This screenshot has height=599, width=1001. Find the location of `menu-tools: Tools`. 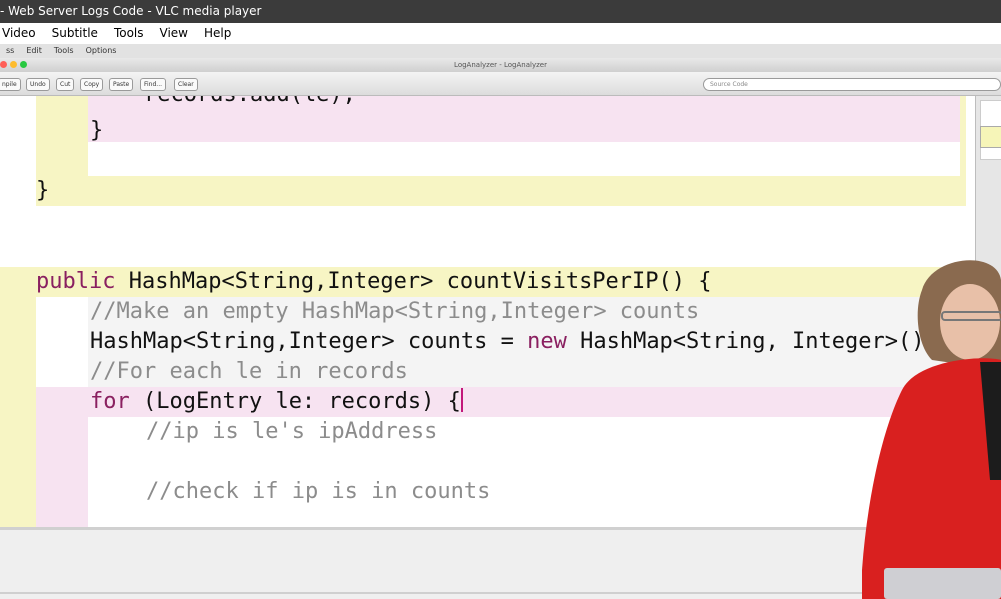

menu-tools: Tools is located at coordinates (132, 33).